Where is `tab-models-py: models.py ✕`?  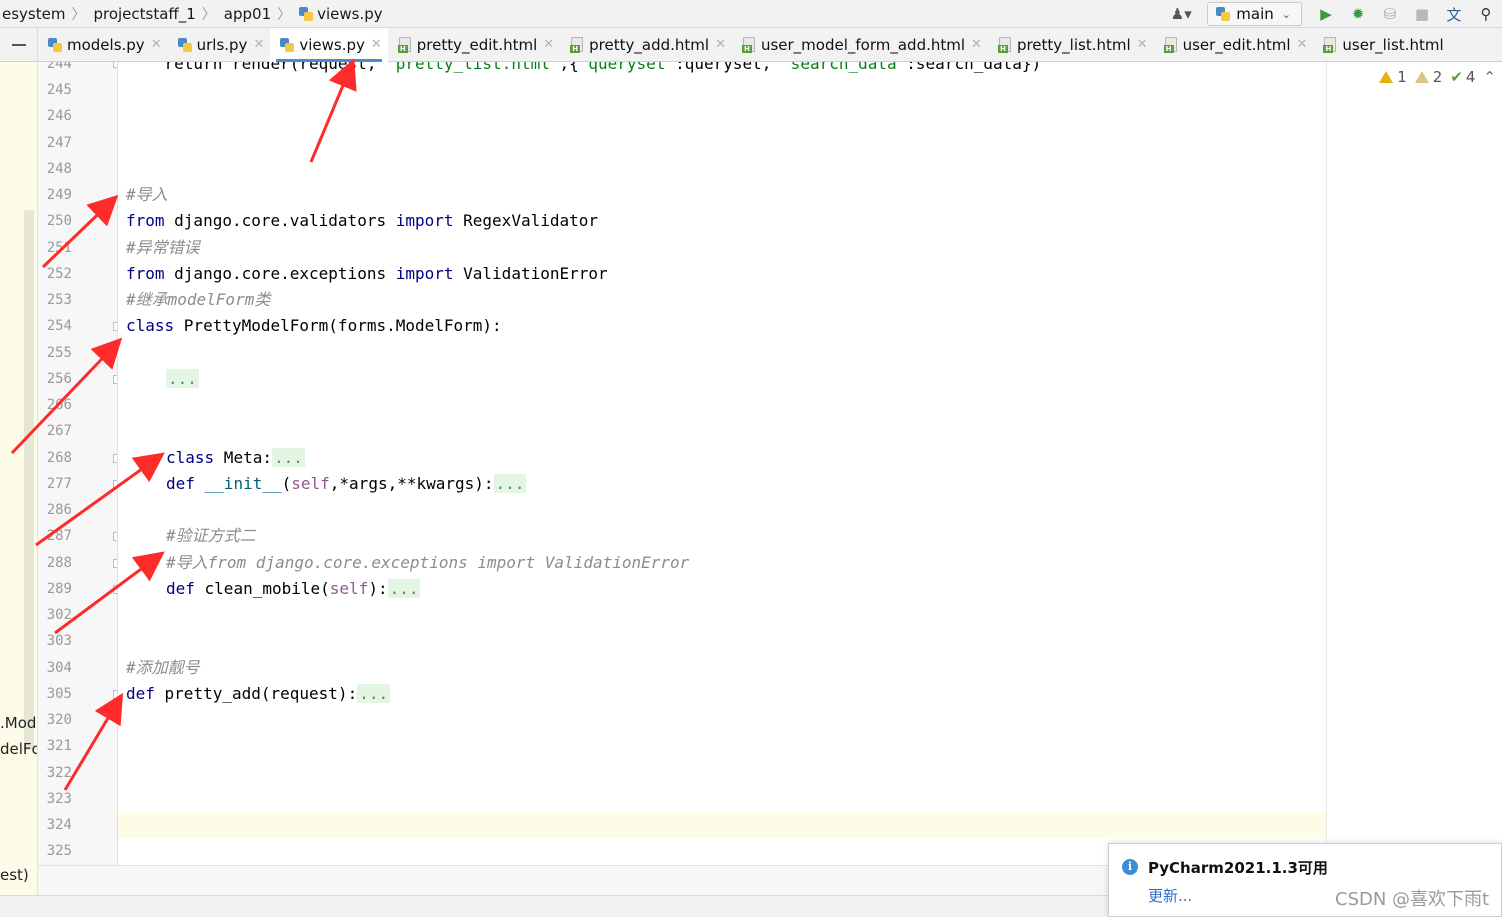 tab-models-py: models.py ✕ is located at coordinates (103, 45).